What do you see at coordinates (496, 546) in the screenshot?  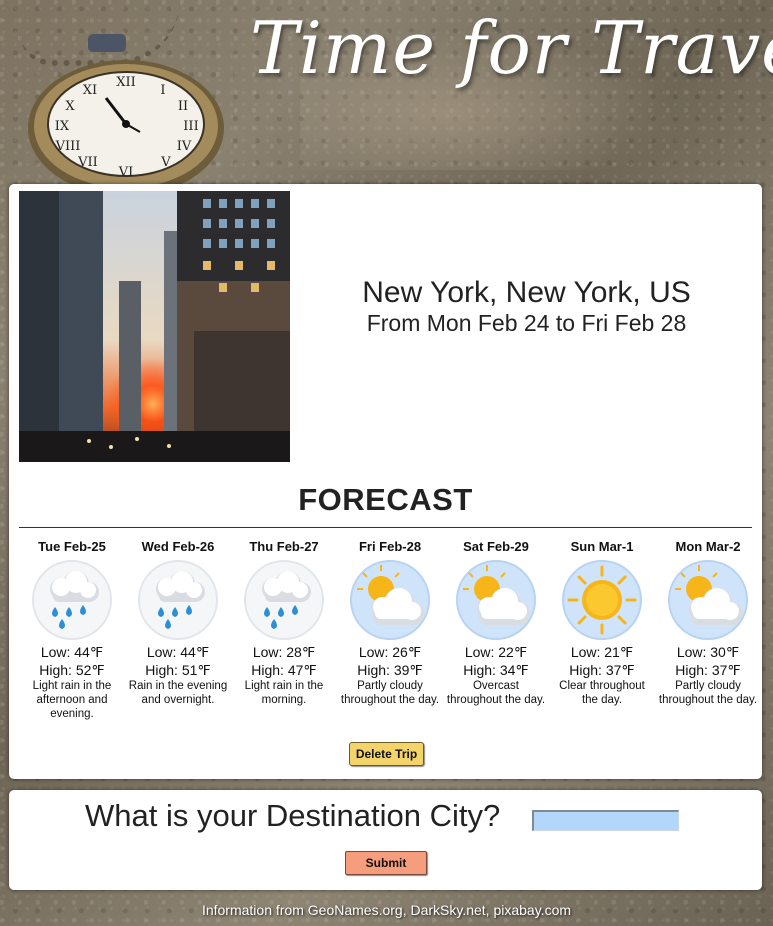 I see `forecast-day-name: Sat Feb-29` at bounding box center [496, 546].